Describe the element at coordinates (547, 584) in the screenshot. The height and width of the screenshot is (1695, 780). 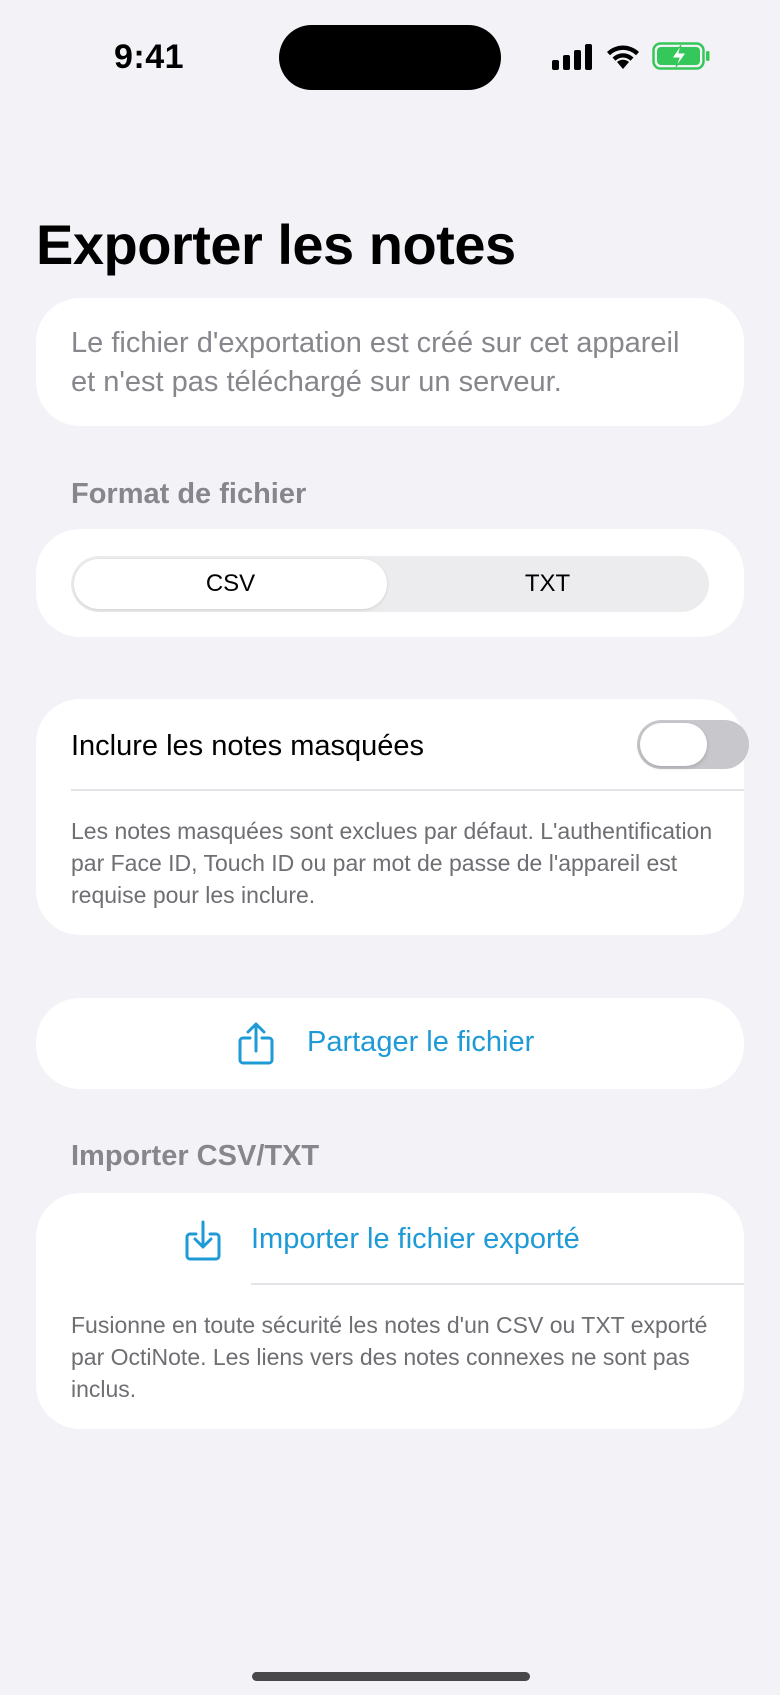
I see `segment-txt: TXT` at that location.